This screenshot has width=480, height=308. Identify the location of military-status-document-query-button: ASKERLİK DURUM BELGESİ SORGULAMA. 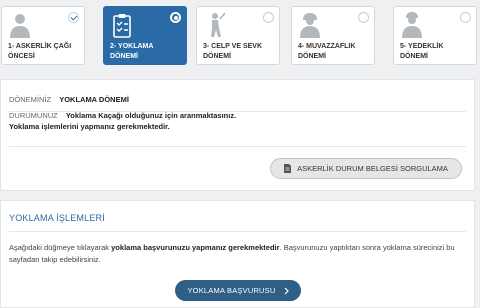
(366, 168).